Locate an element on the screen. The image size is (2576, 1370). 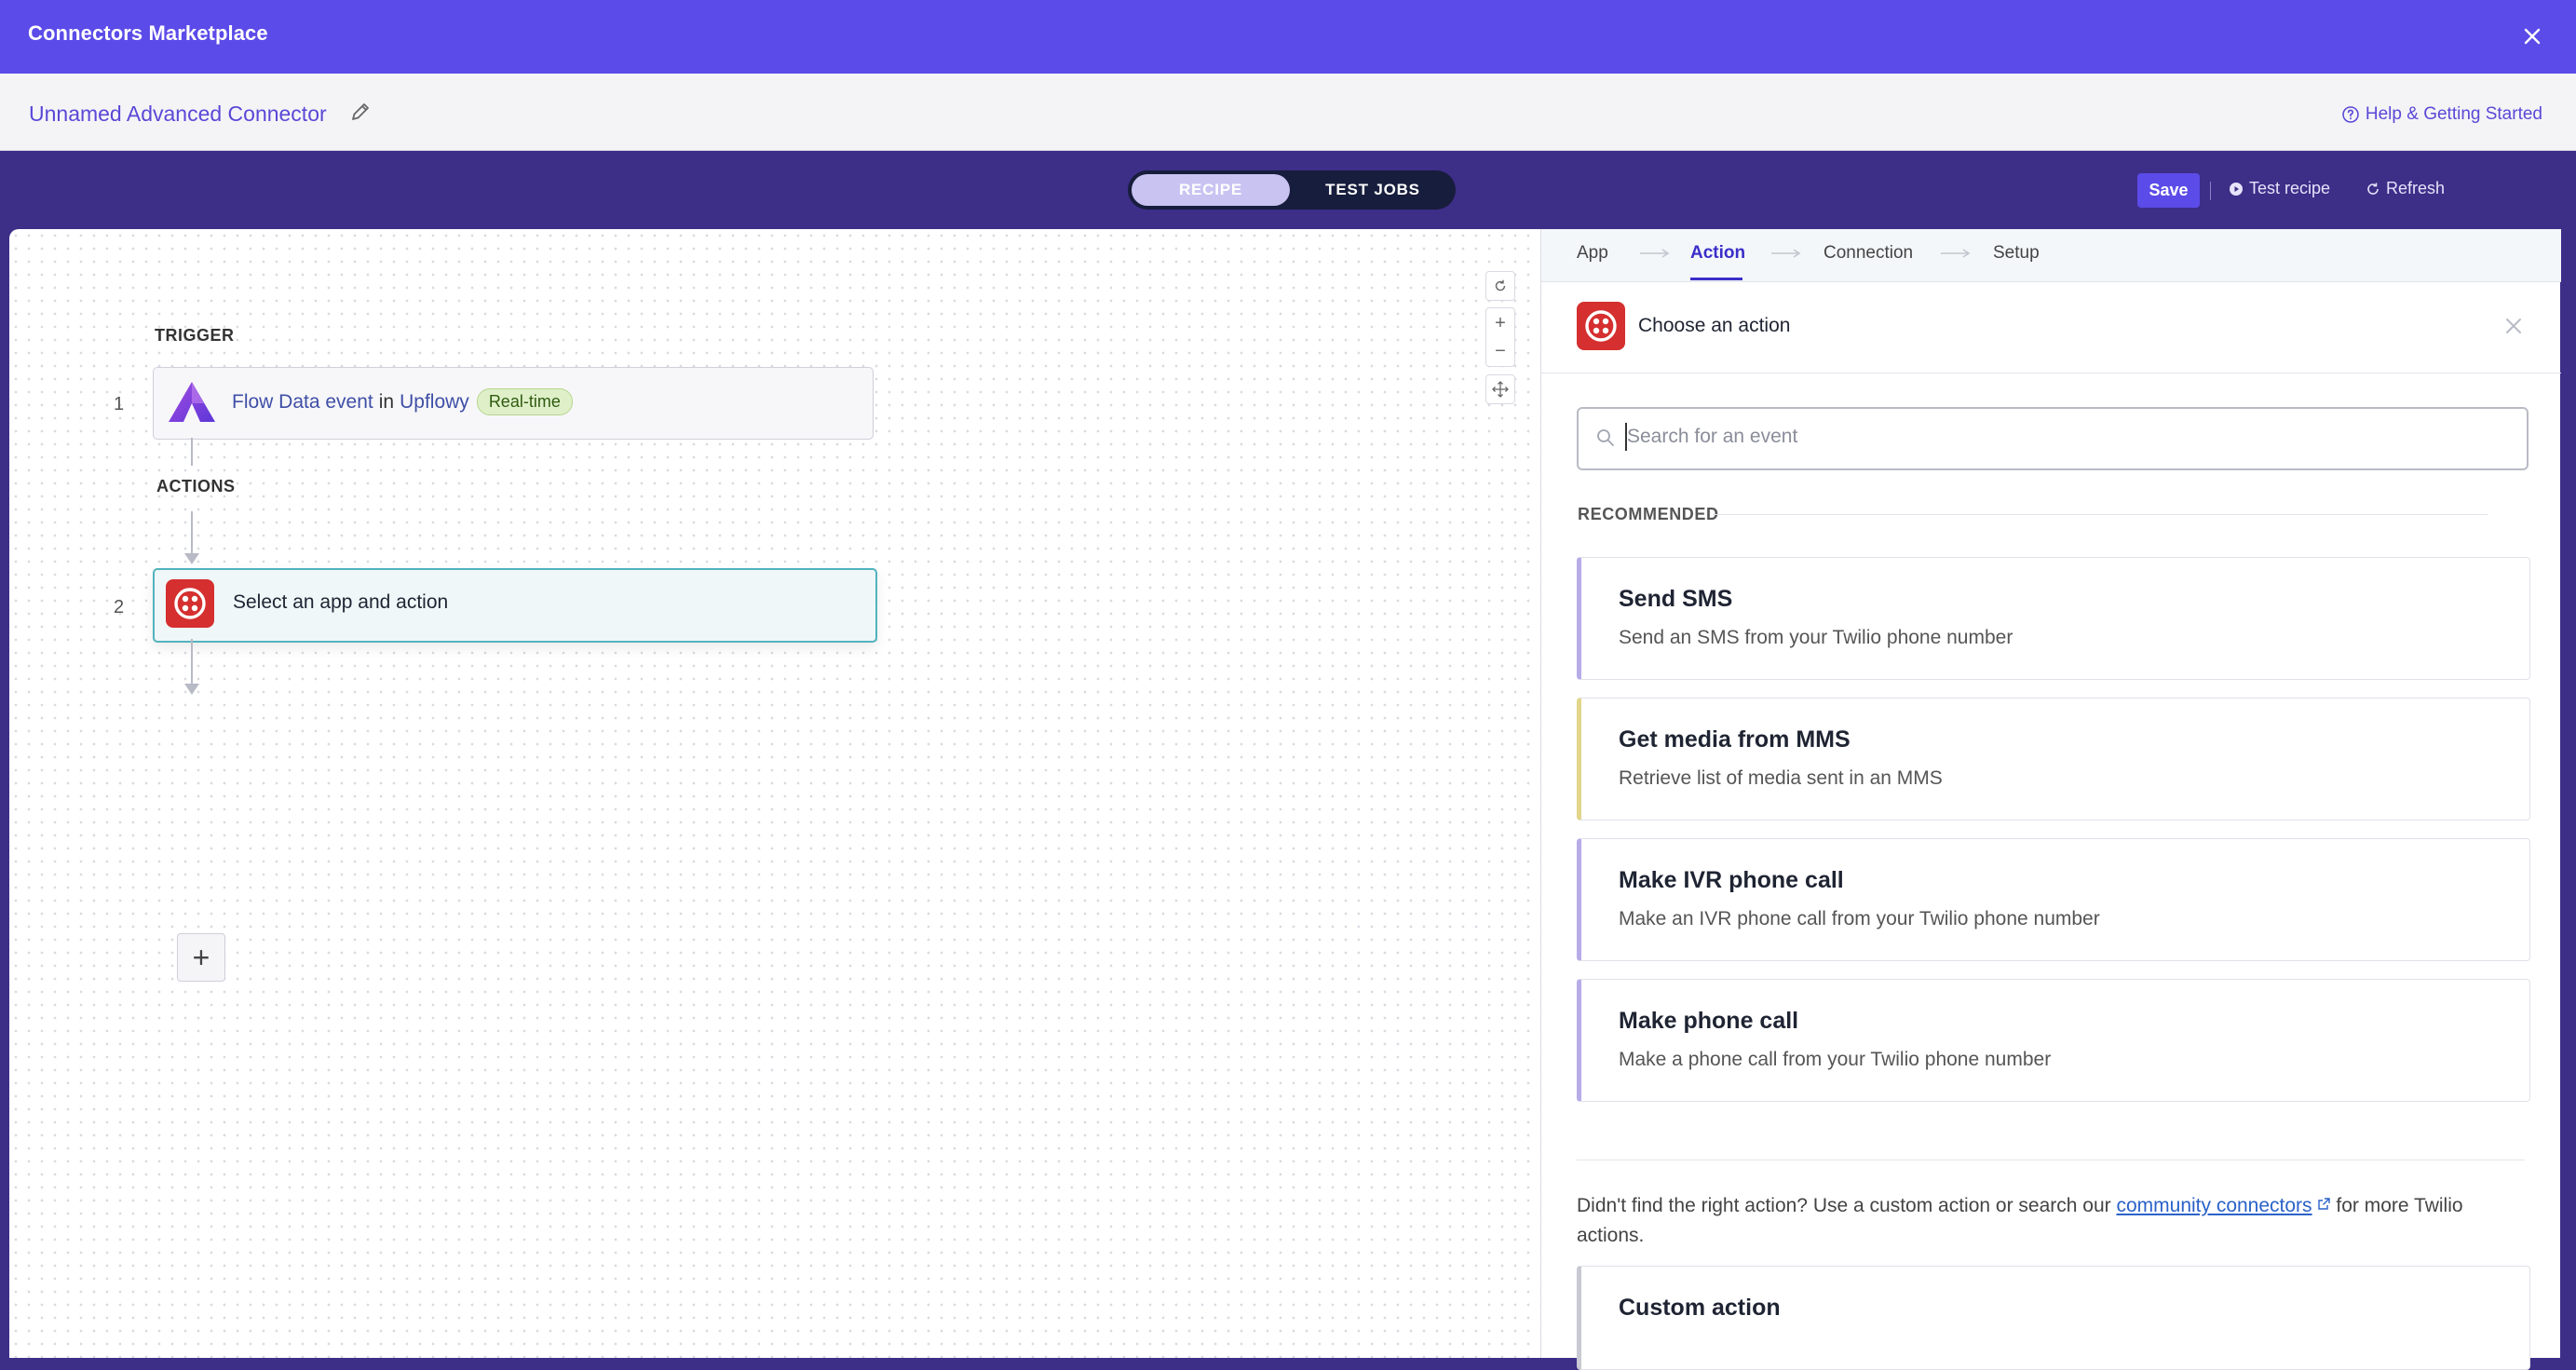
app-title: Connectors Marketplace is located at coordinates (148, 33).